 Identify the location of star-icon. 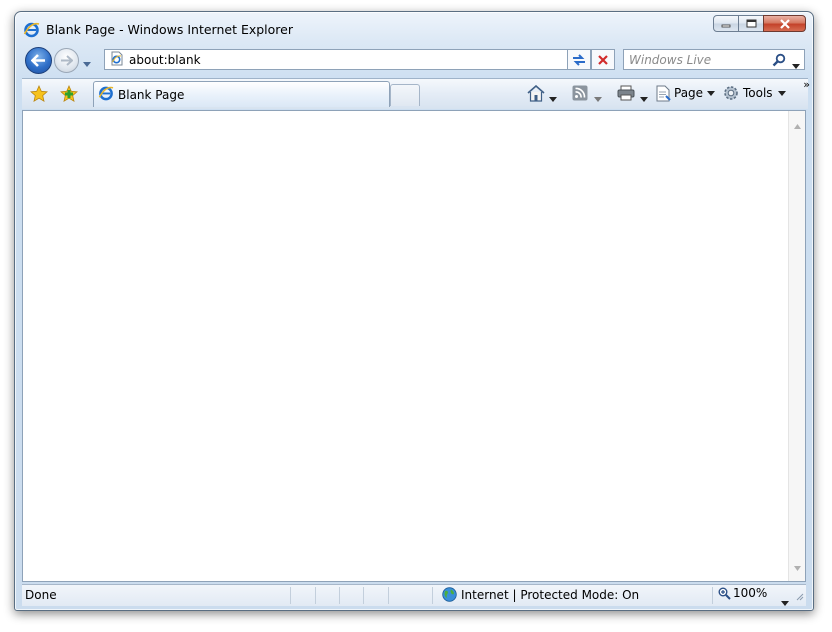
(39, 93).